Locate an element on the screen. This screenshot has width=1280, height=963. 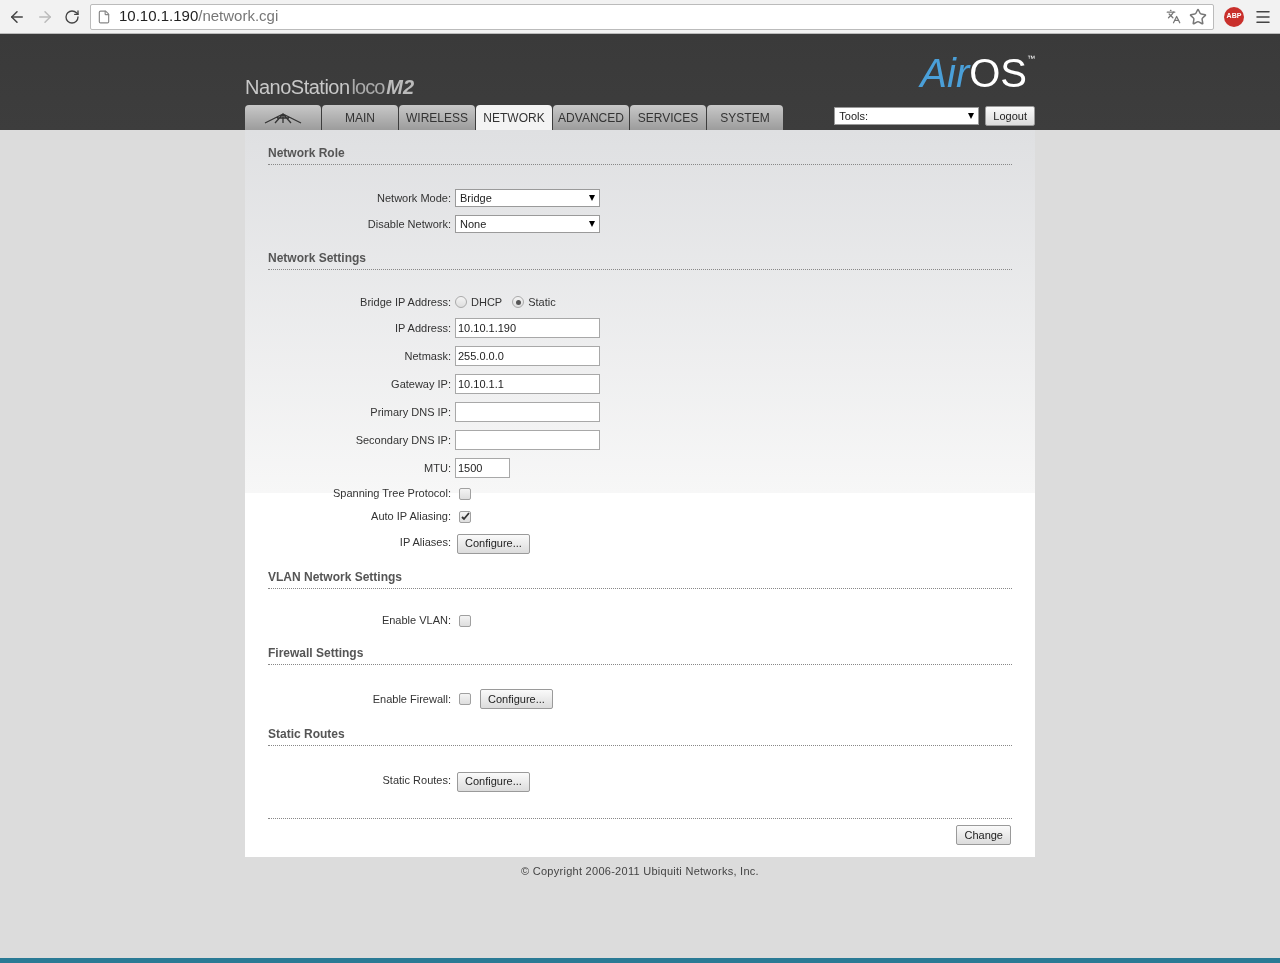
product-logo: NanoStationlocoM2 is located at coordinates (330, 87).